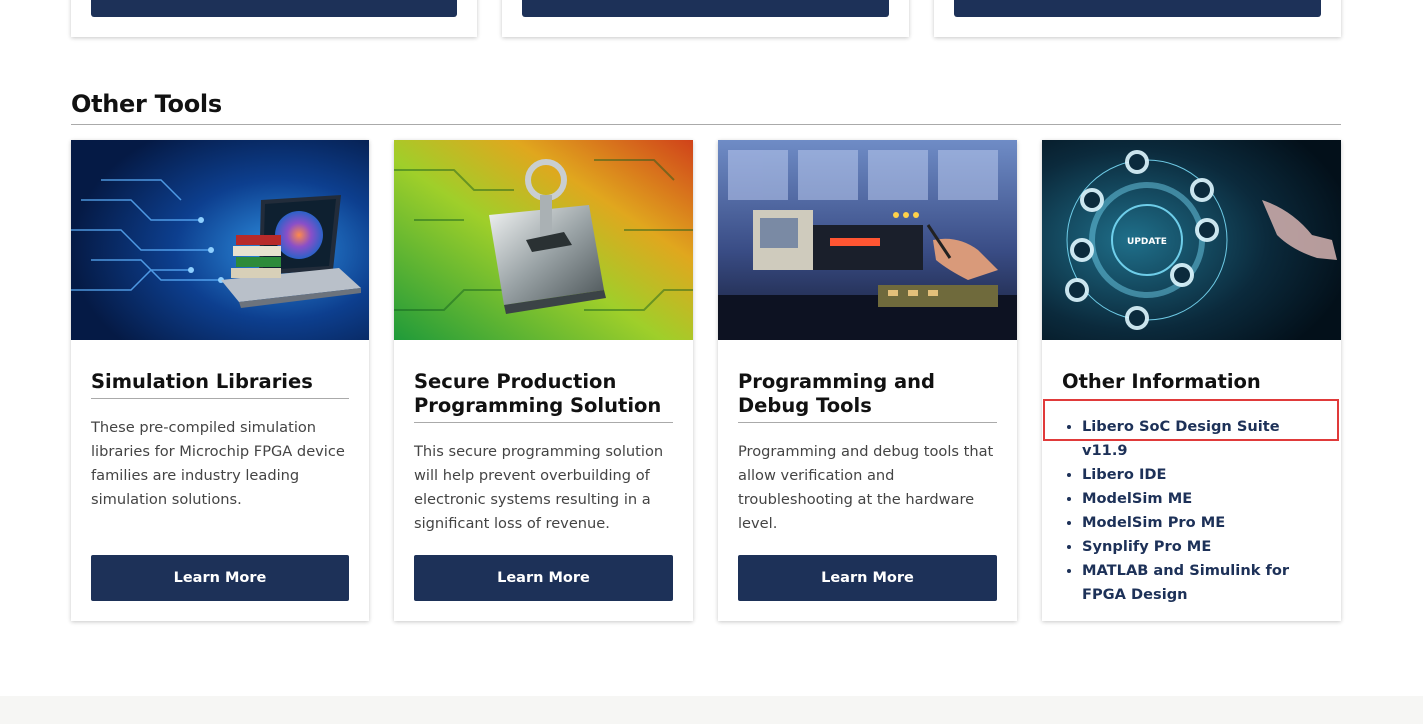 This screenshot has width=1423, height=724. Describe the element at coordinates (1185, 582) in the screenshot. I see `link-matlab-simulink: MATLAB and Simulink for FPGA Design` at that location.